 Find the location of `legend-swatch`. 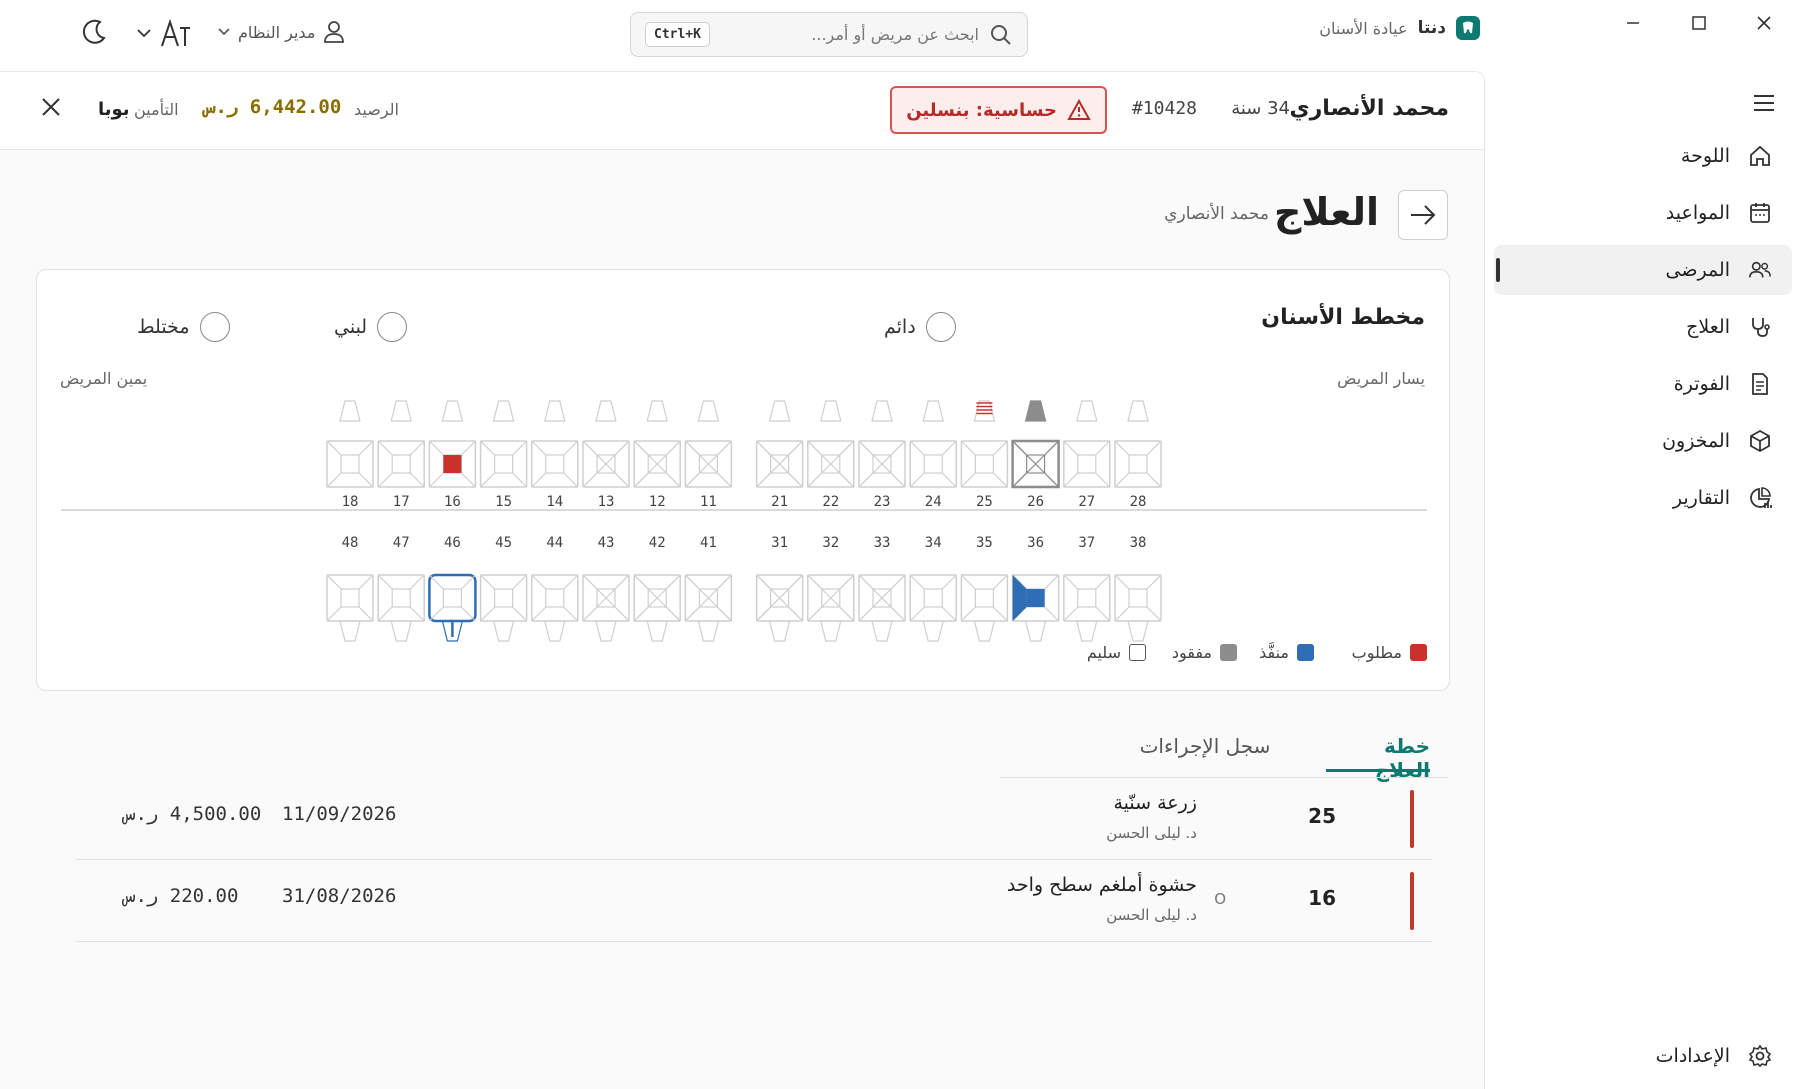

legend-swatch is located at coordinates (1418, 652).